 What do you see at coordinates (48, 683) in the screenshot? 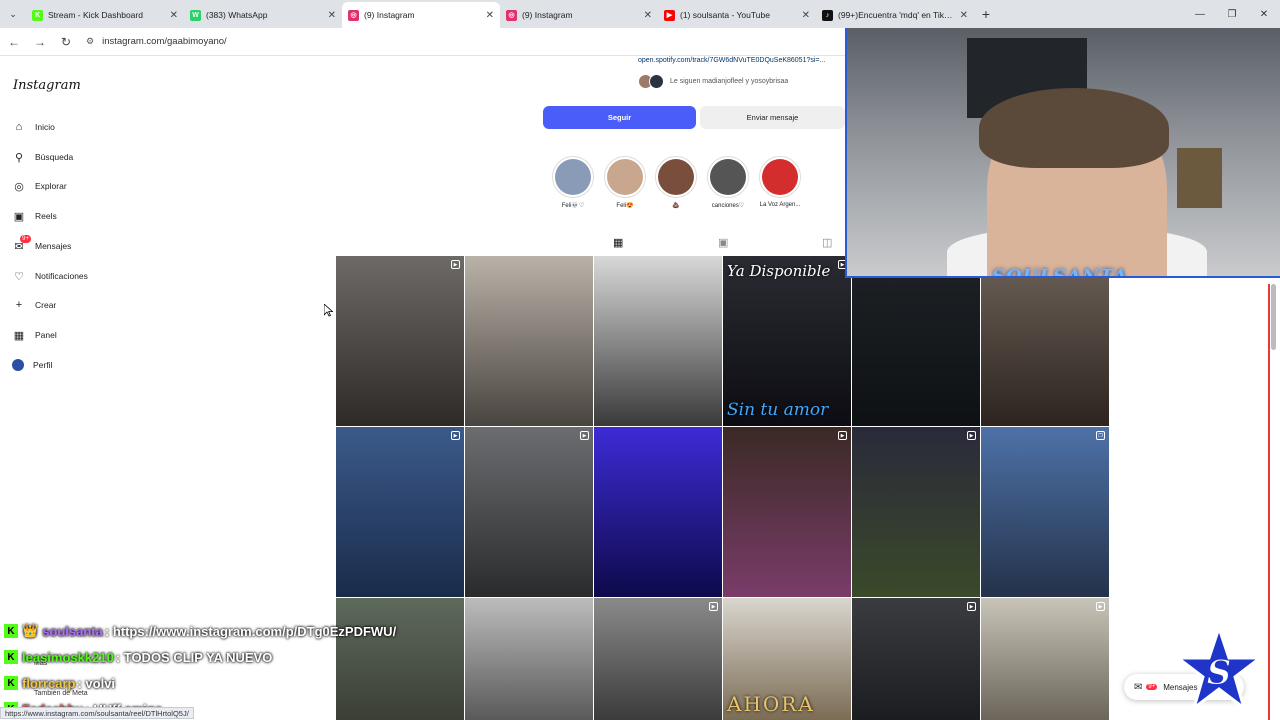
I see `chat-username: florrcarp` at bounding box center [48, 683].